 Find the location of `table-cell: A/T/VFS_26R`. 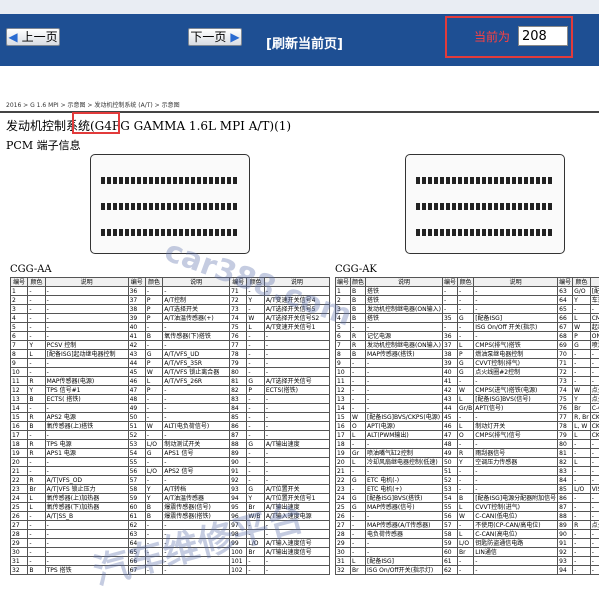

table-cell: A/T/VFS_26R is located at coordinates (196, 381).